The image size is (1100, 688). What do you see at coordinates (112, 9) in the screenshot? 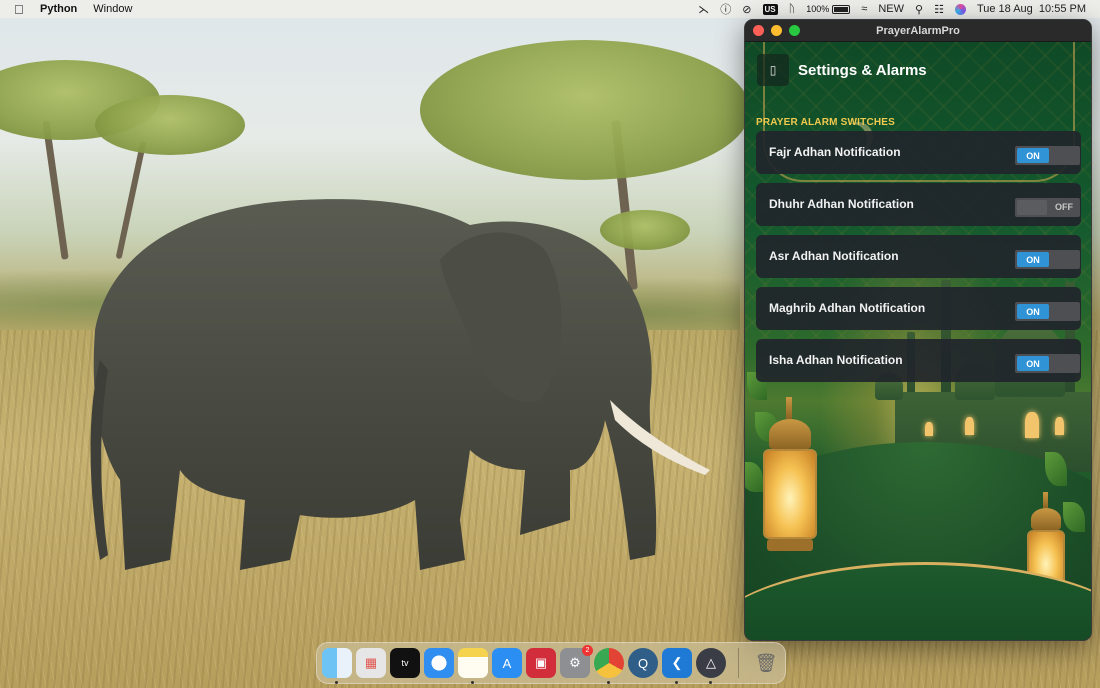
I see `menu-window: Window` at bounding box center [112, 9].